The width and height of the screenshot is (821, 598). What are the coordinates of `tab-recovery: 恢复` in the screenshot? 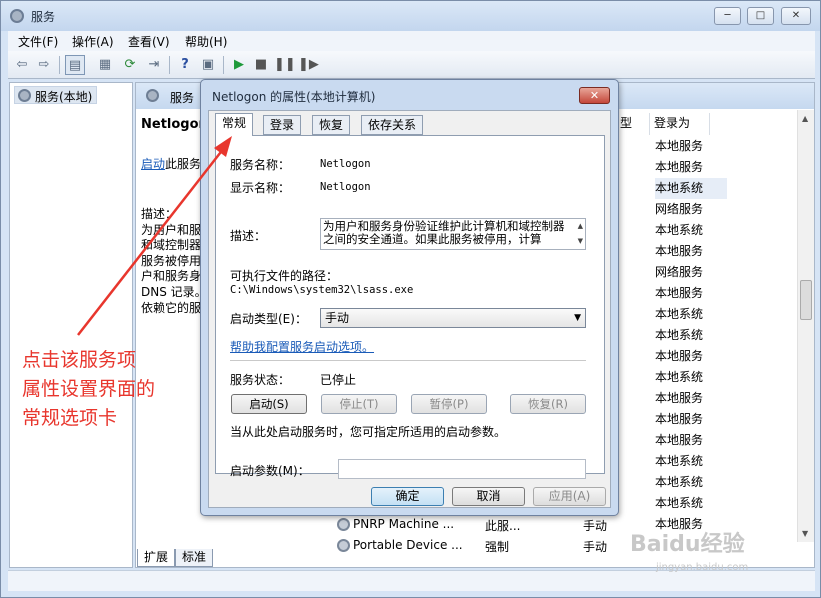 It's located at (331, 125).